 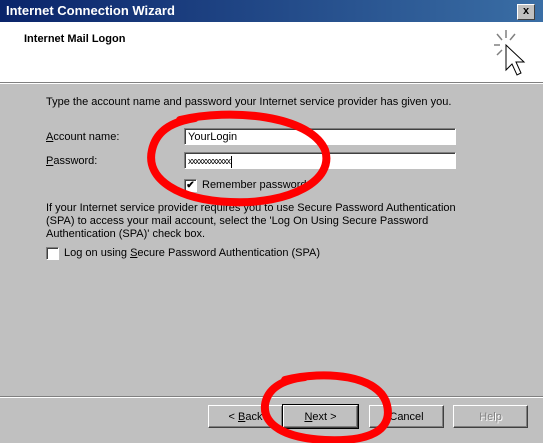 I want to click on cancel-button: Cancel, so click(x=406, y=416).